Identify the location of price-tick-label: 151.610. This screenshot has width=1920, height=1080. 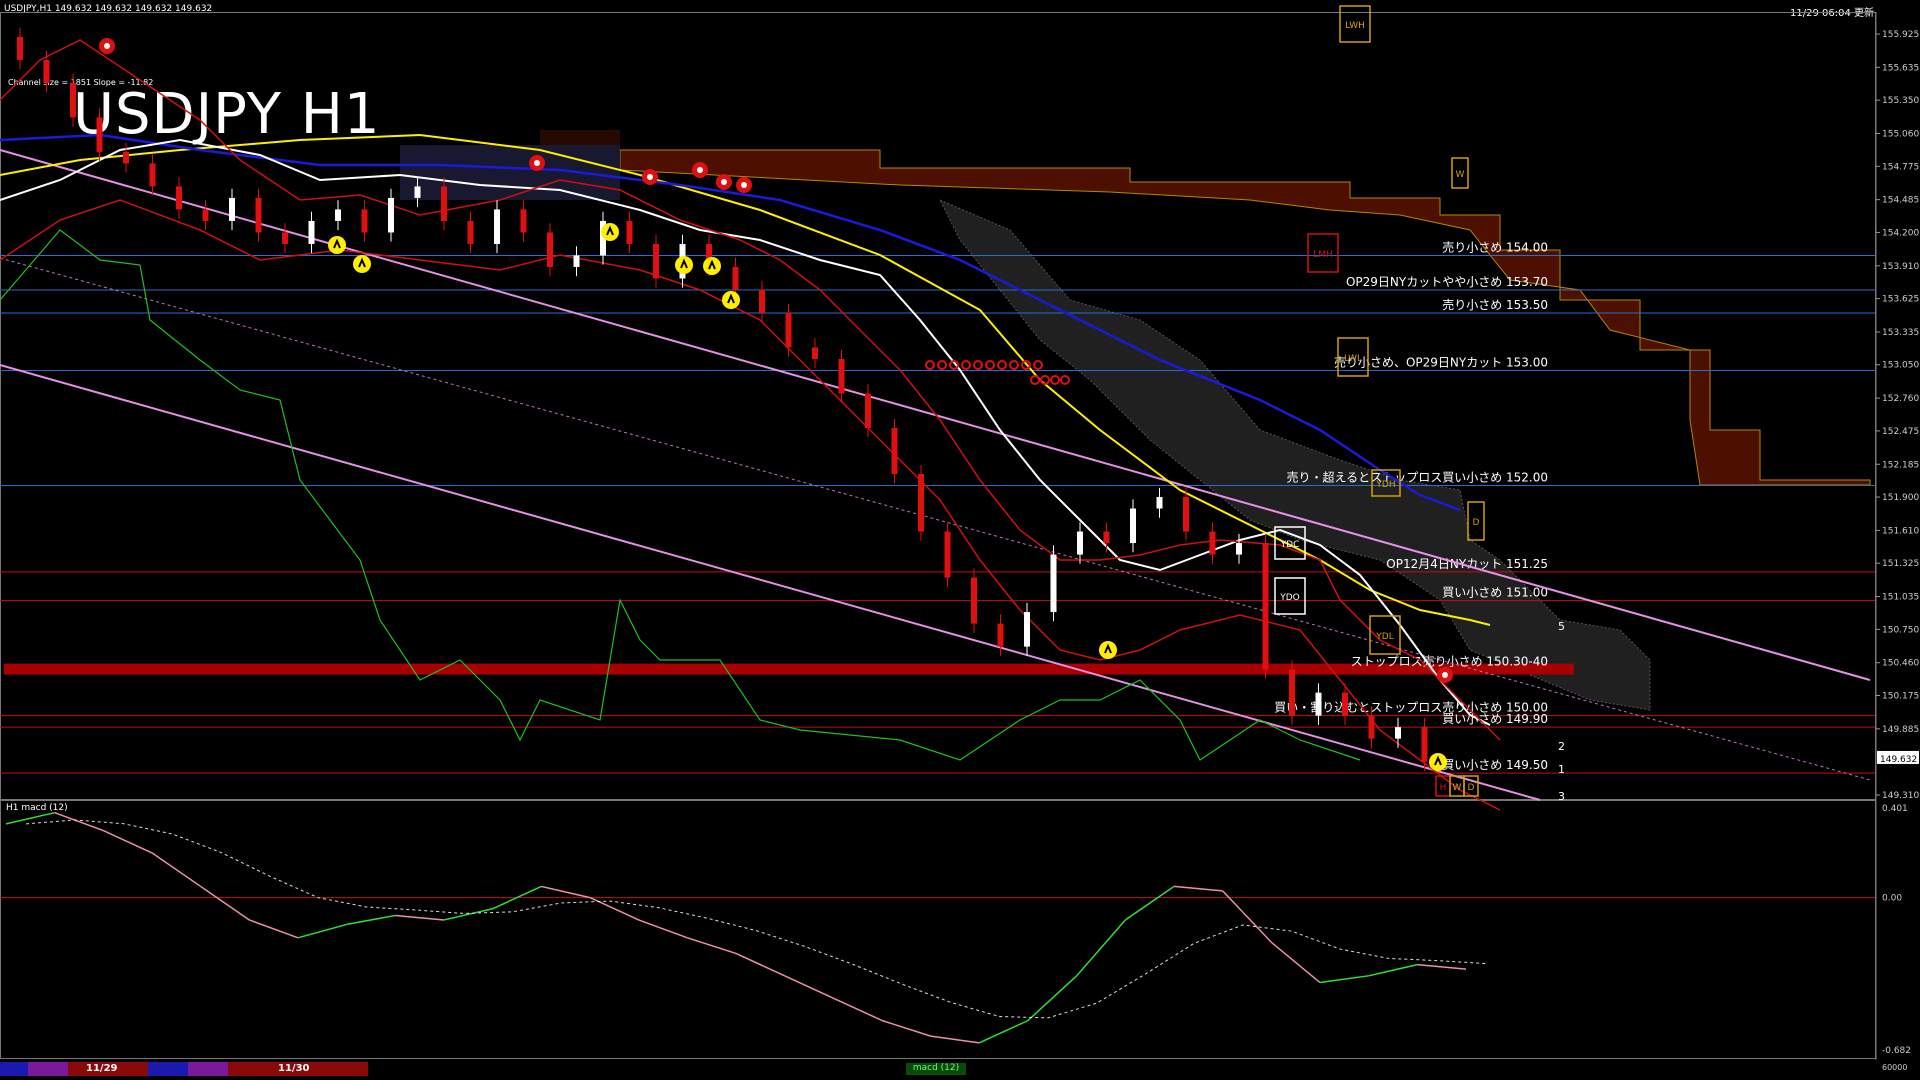
(1900, 531).